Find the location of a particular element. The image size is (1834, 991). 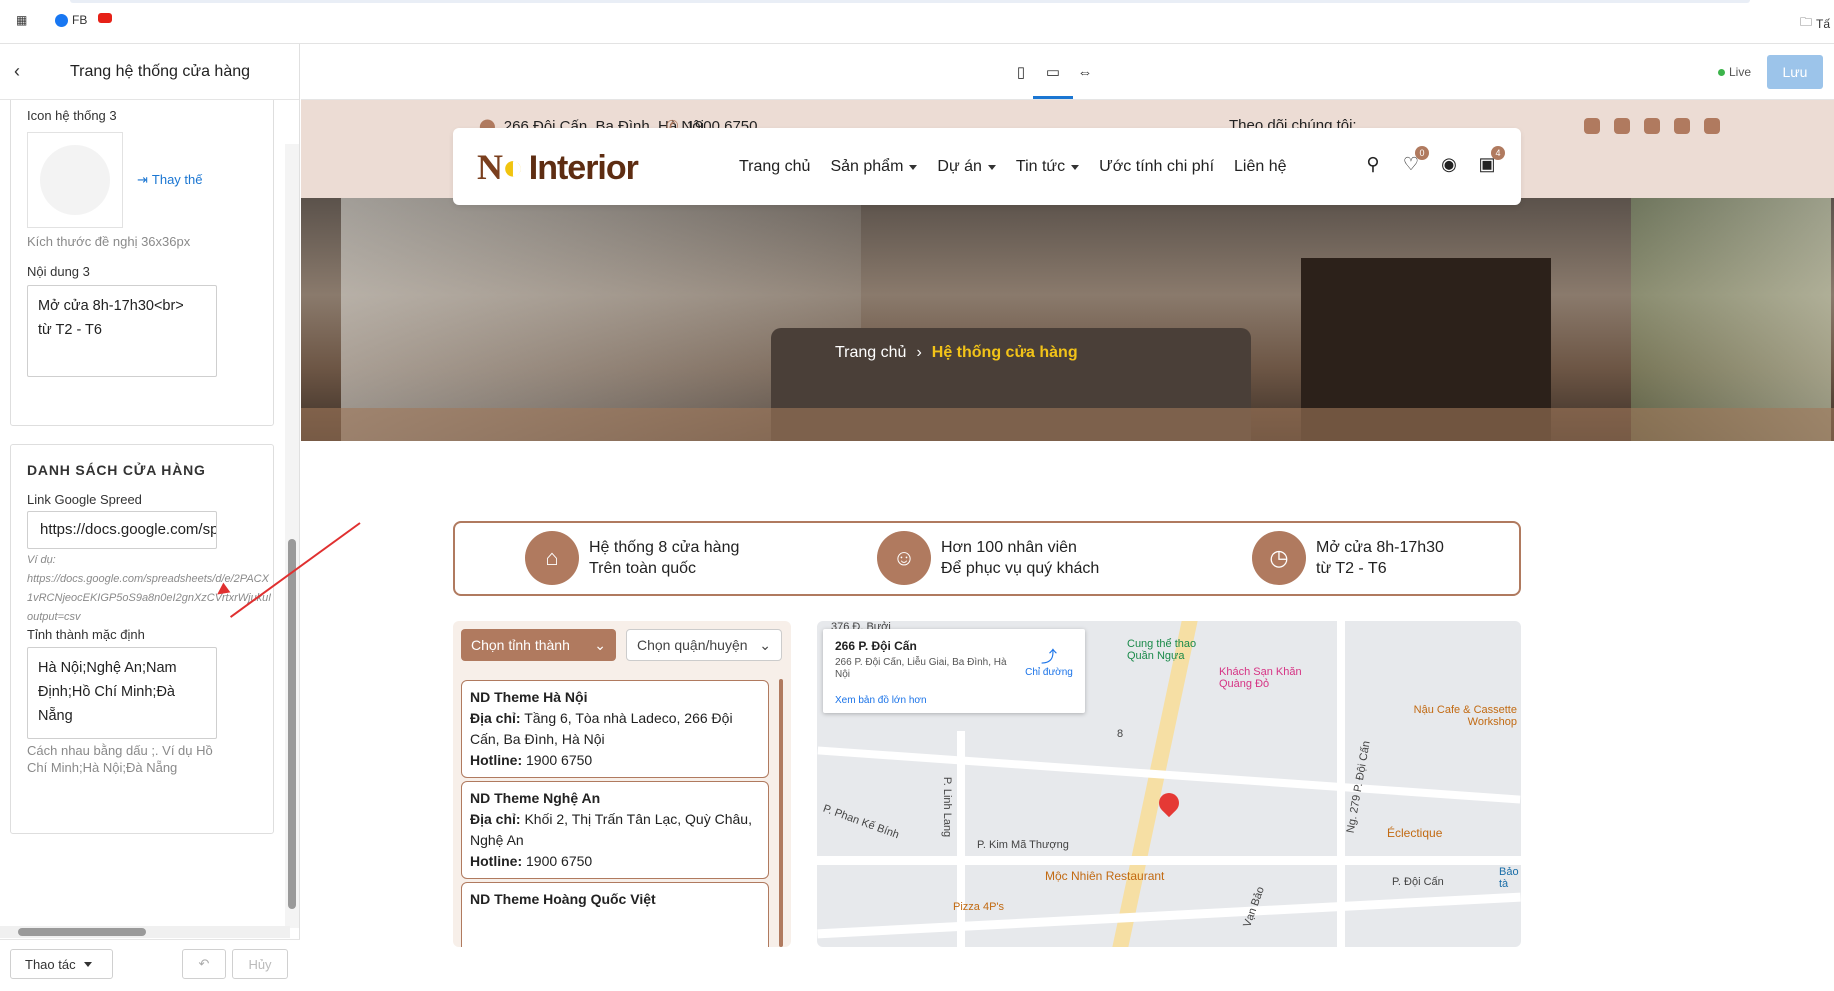

bookmark-facebook-label: FB is located at coordinates (80, 20).